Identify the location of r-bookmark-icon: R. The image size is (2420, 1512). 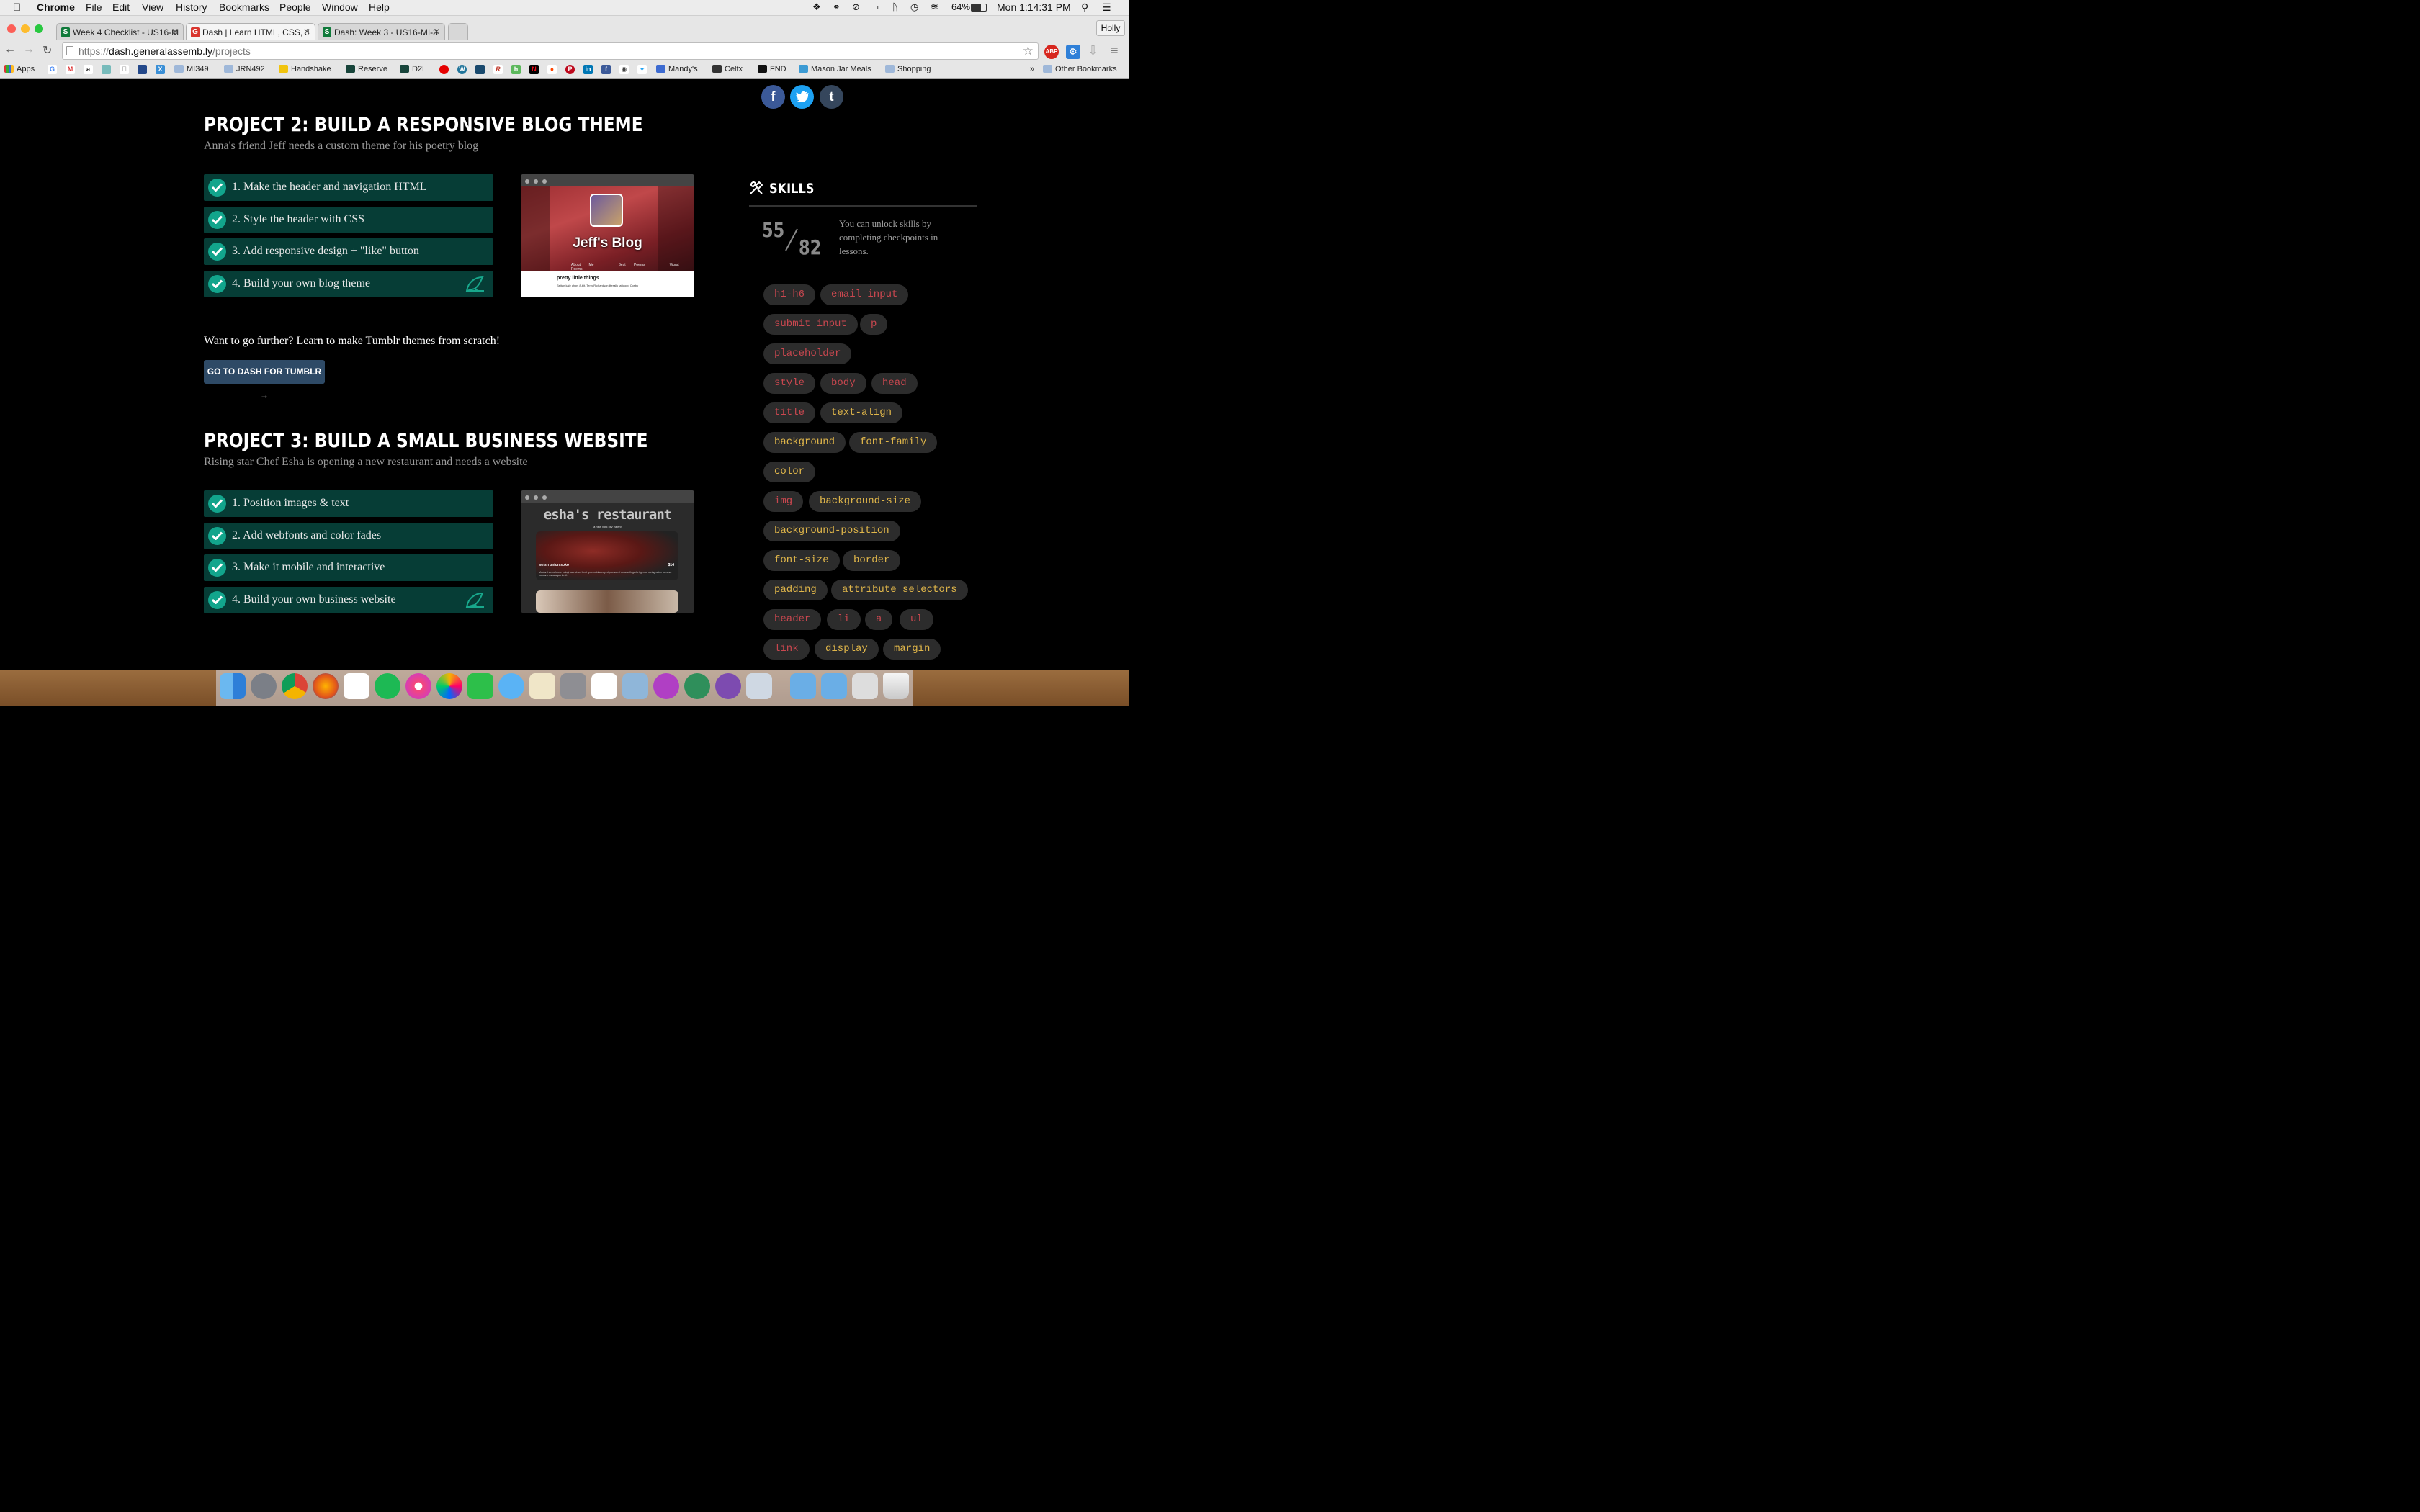
(498, 69).